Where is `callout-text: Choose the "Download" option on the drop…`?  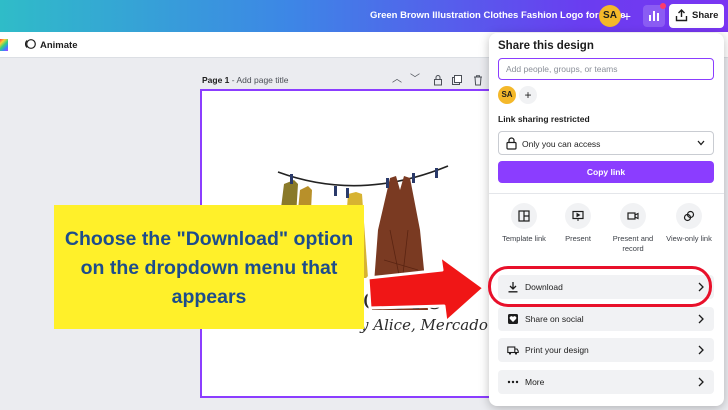
callout-text: Choose the "Download" option on the drop… is located at coordinates (209, 268).